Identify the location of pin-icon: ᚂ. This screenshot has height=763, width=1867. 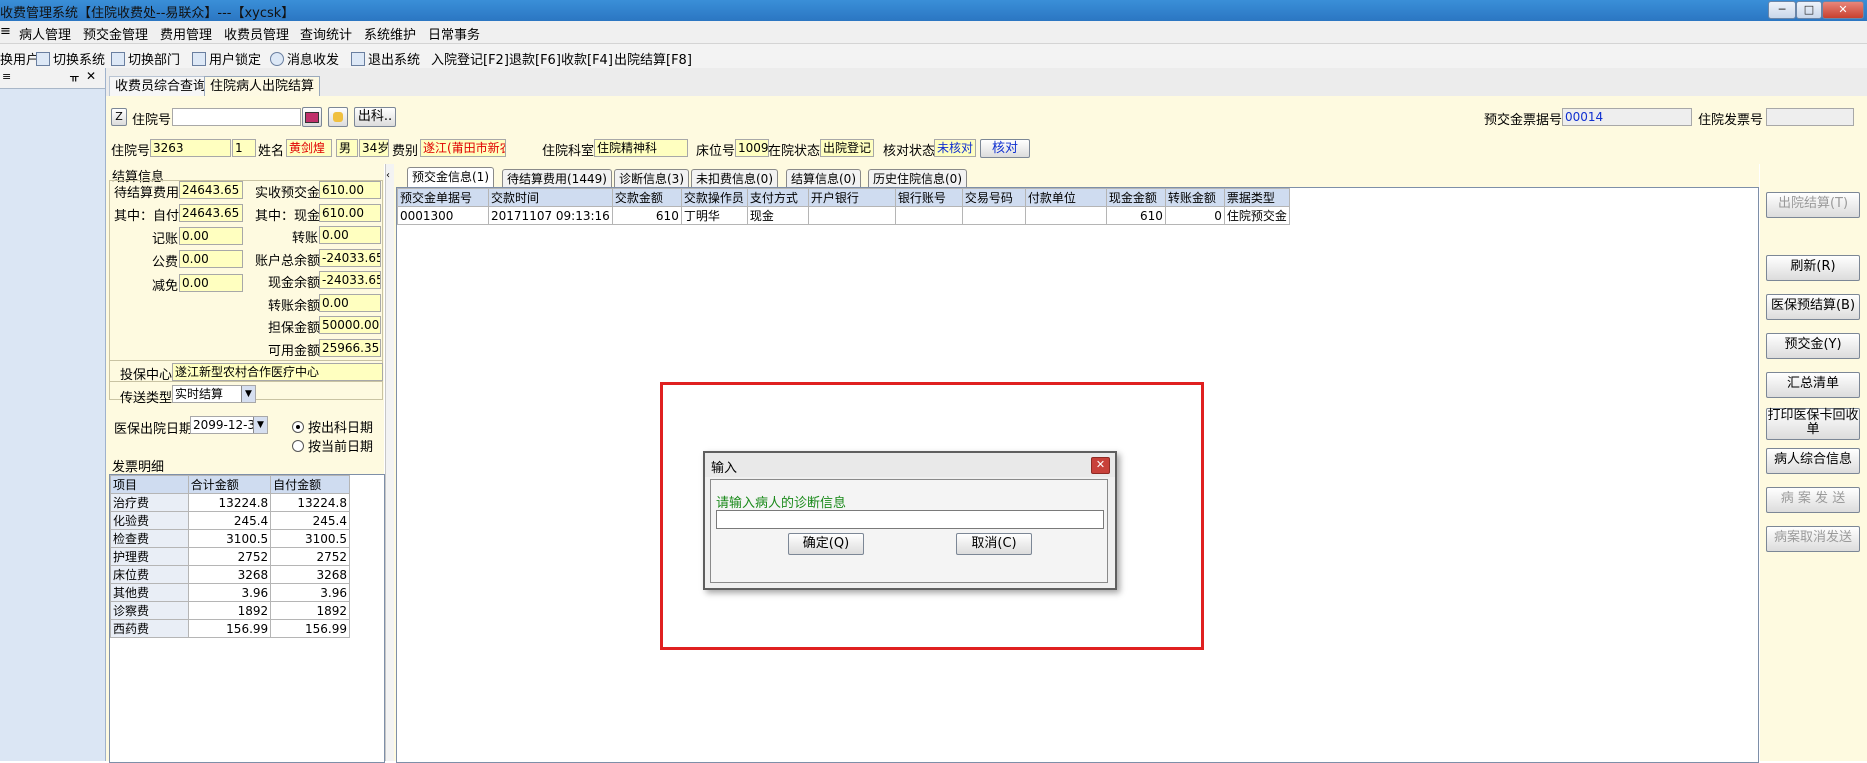
(74, 76).